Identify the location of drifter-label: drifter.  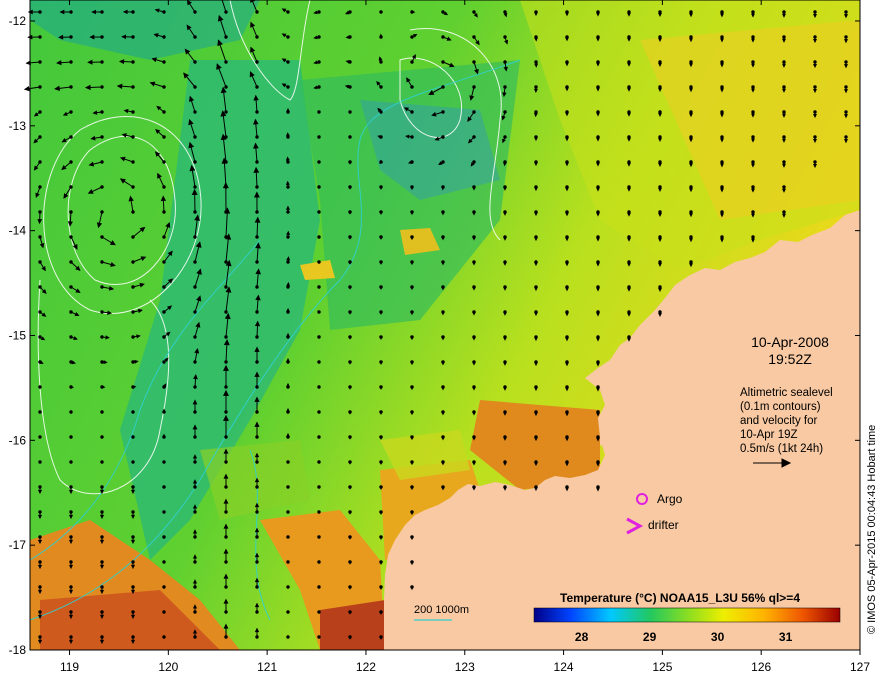
(663, 525).